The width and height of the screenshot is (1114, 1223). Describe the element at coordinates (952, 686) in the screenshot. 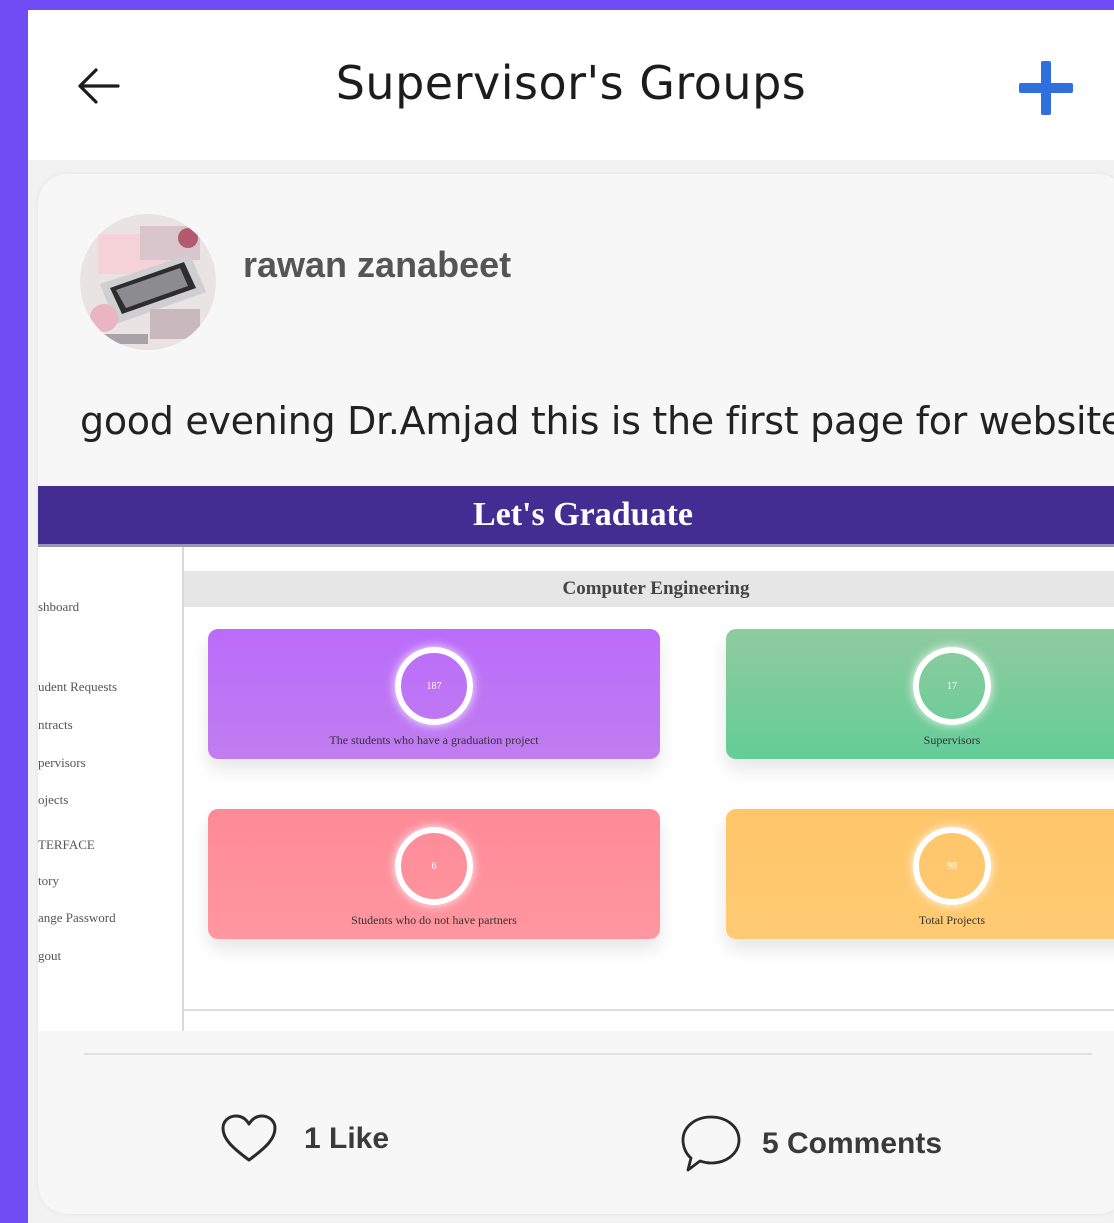

I see `stat-ring: 17` at that location.